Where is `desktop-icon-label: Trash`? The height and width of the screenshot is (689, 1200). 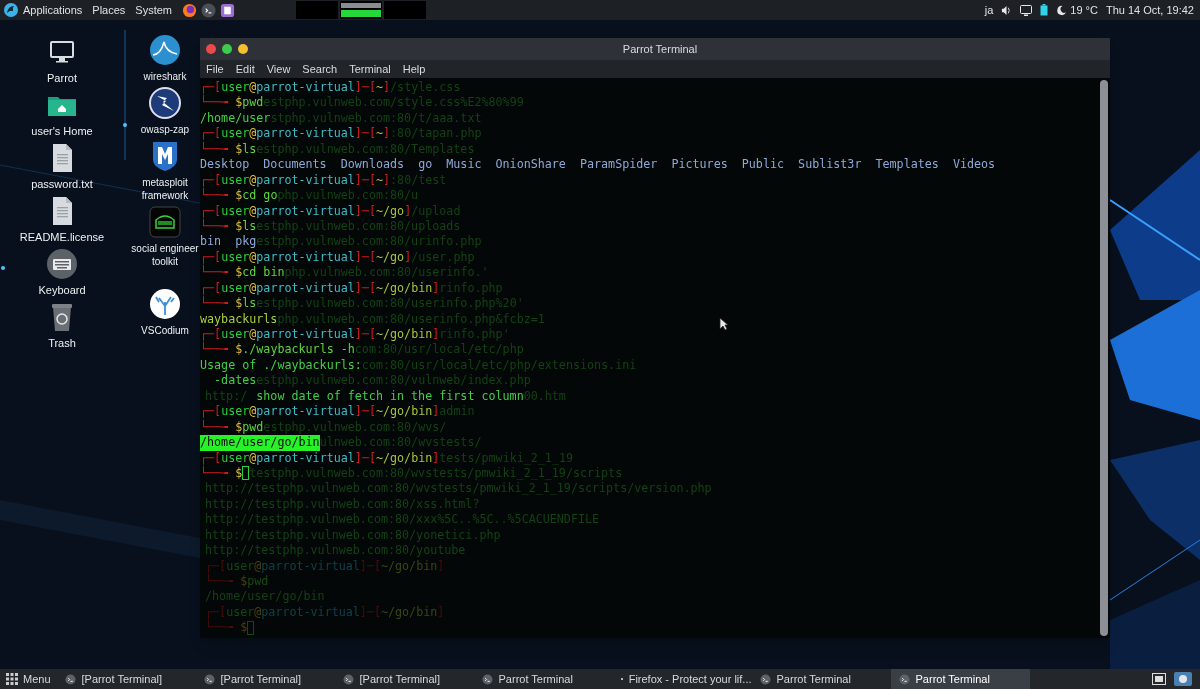
desktop-icon-label: Trash is located at coordinates (62, 343).